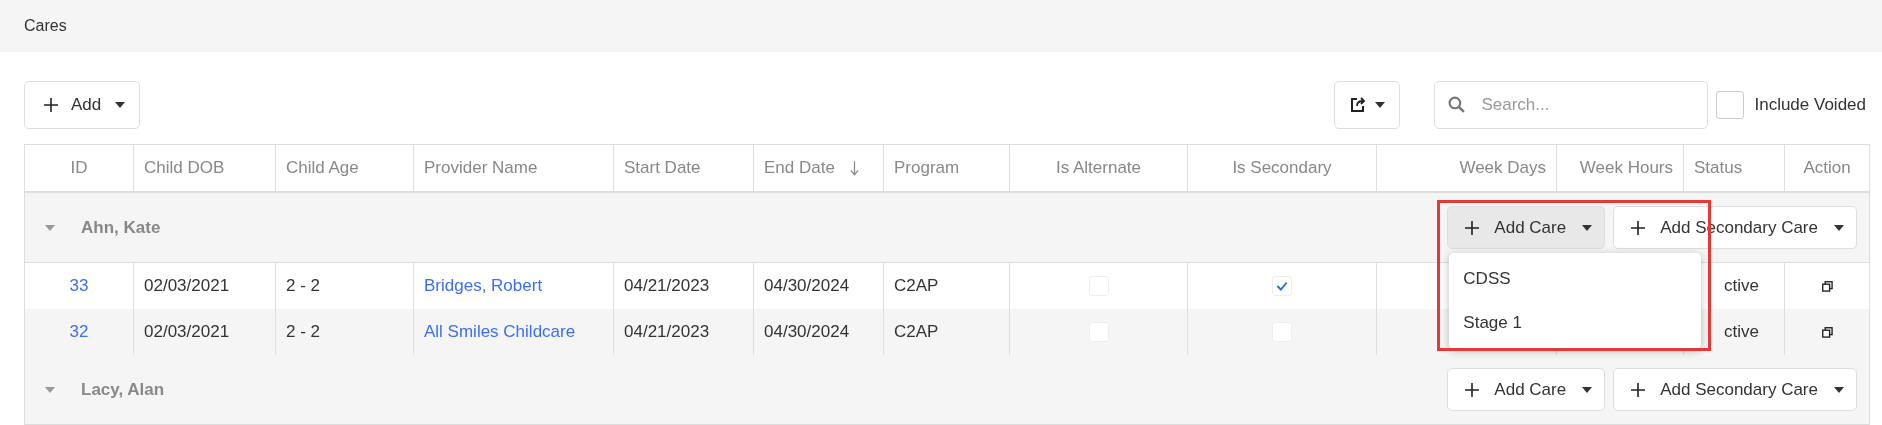 The image size is (1882, 425). What do you see at coordinates (1098, 167) in the screenshot?
I see `column-header: Is Alternate` at bounding box center [1098, 167].